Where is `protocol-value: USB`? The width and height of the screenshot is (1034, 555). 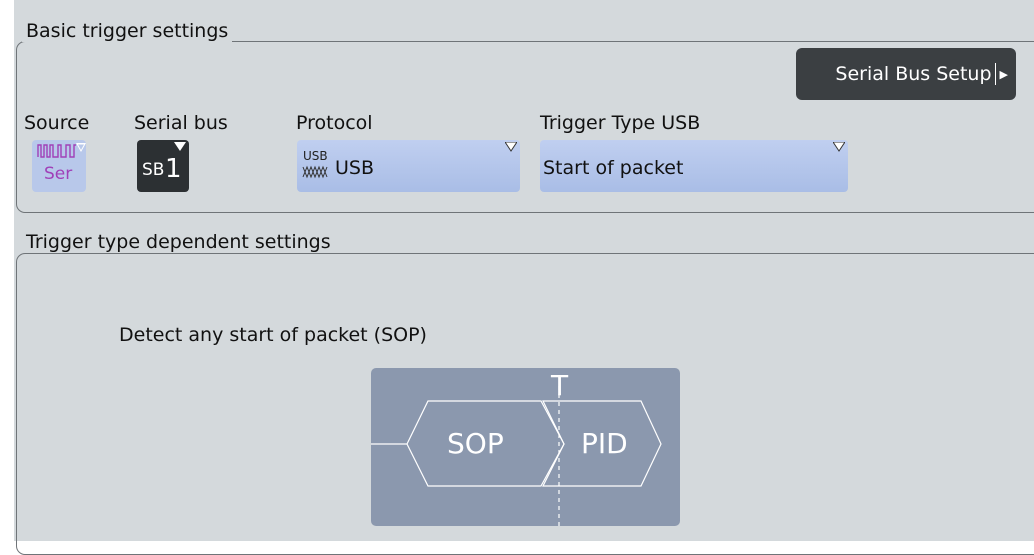 protocol-value: USB is located at coordinates (355, 168).